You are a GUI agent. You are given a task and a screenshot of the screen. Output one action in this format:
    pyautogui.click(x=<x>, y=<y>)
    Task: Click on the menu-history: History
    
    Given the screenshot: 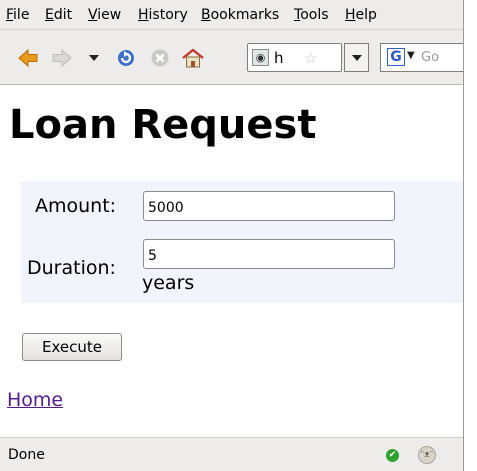 What is the action you would take?
    pyautogui.click(x=163, y=15)
    